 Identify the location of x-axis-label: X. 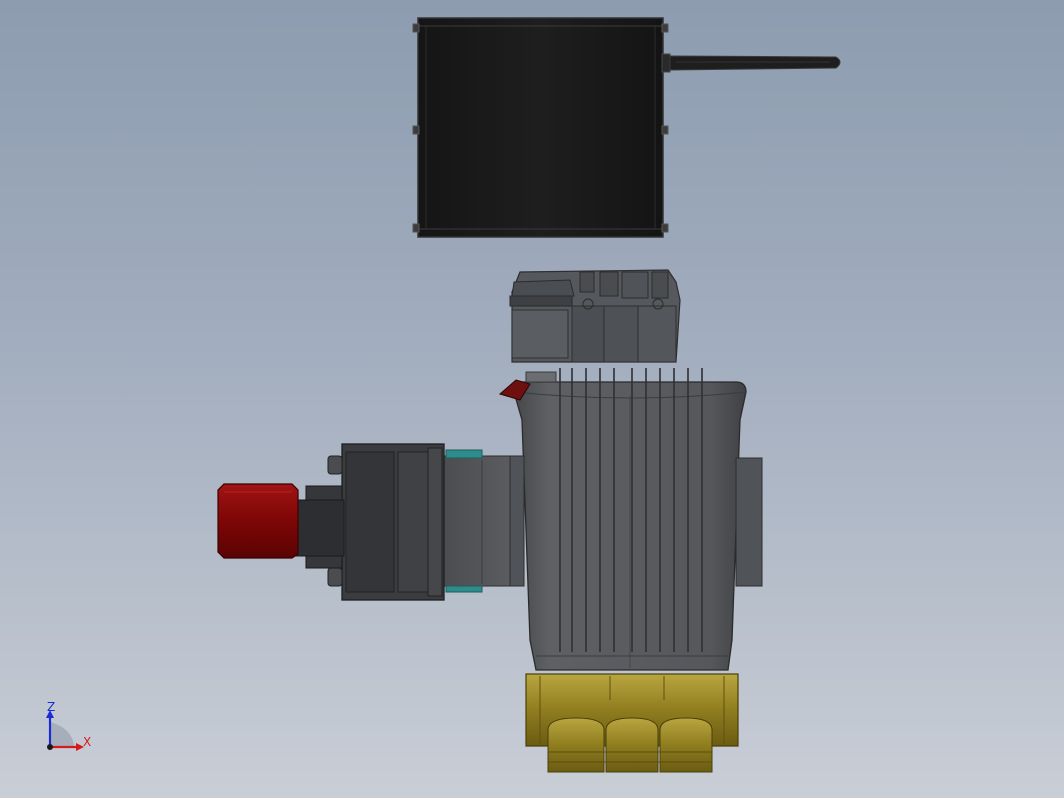
(87, 742).